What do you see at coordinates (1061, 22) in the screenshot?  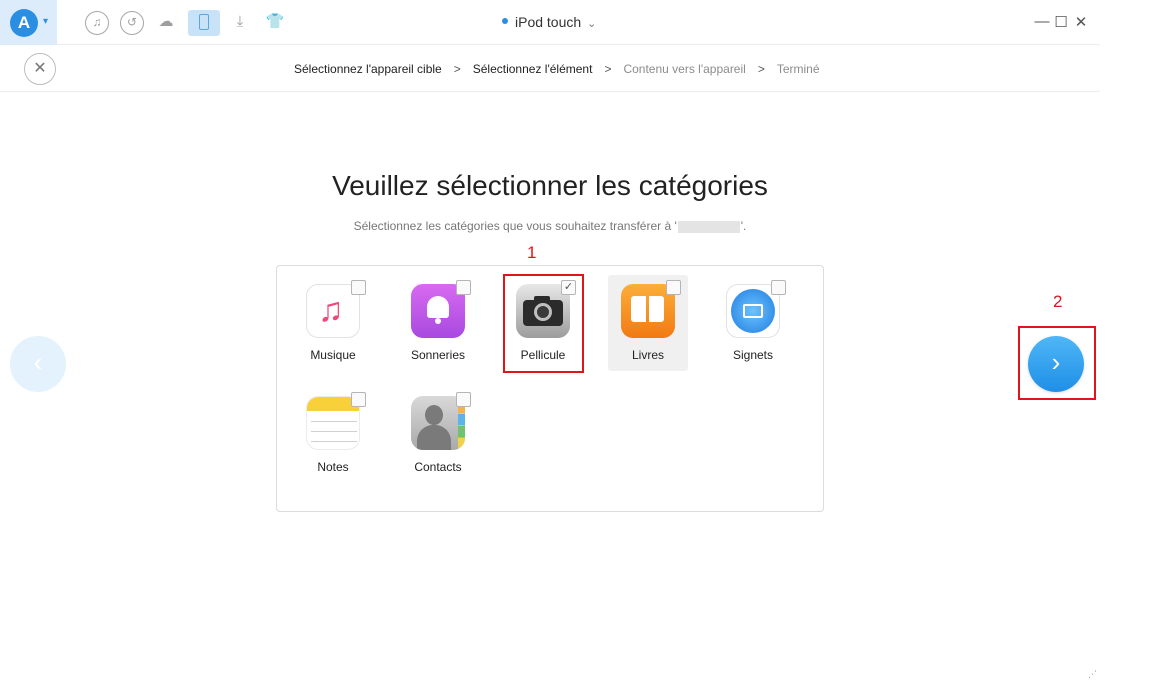 I see `maximize-icon: ☐` at bounding box center [1061, 22].